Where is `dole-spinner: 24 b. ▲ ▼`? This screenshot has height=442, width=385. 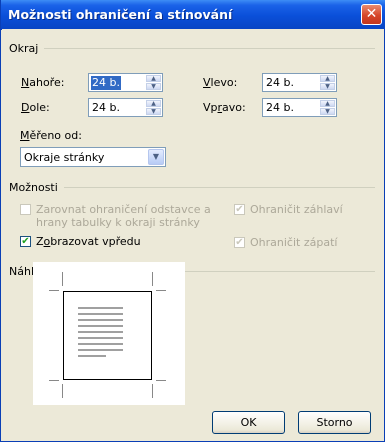 dole-spinner: 24 b. ▲ ▼ is located at coordinates (125, 107).